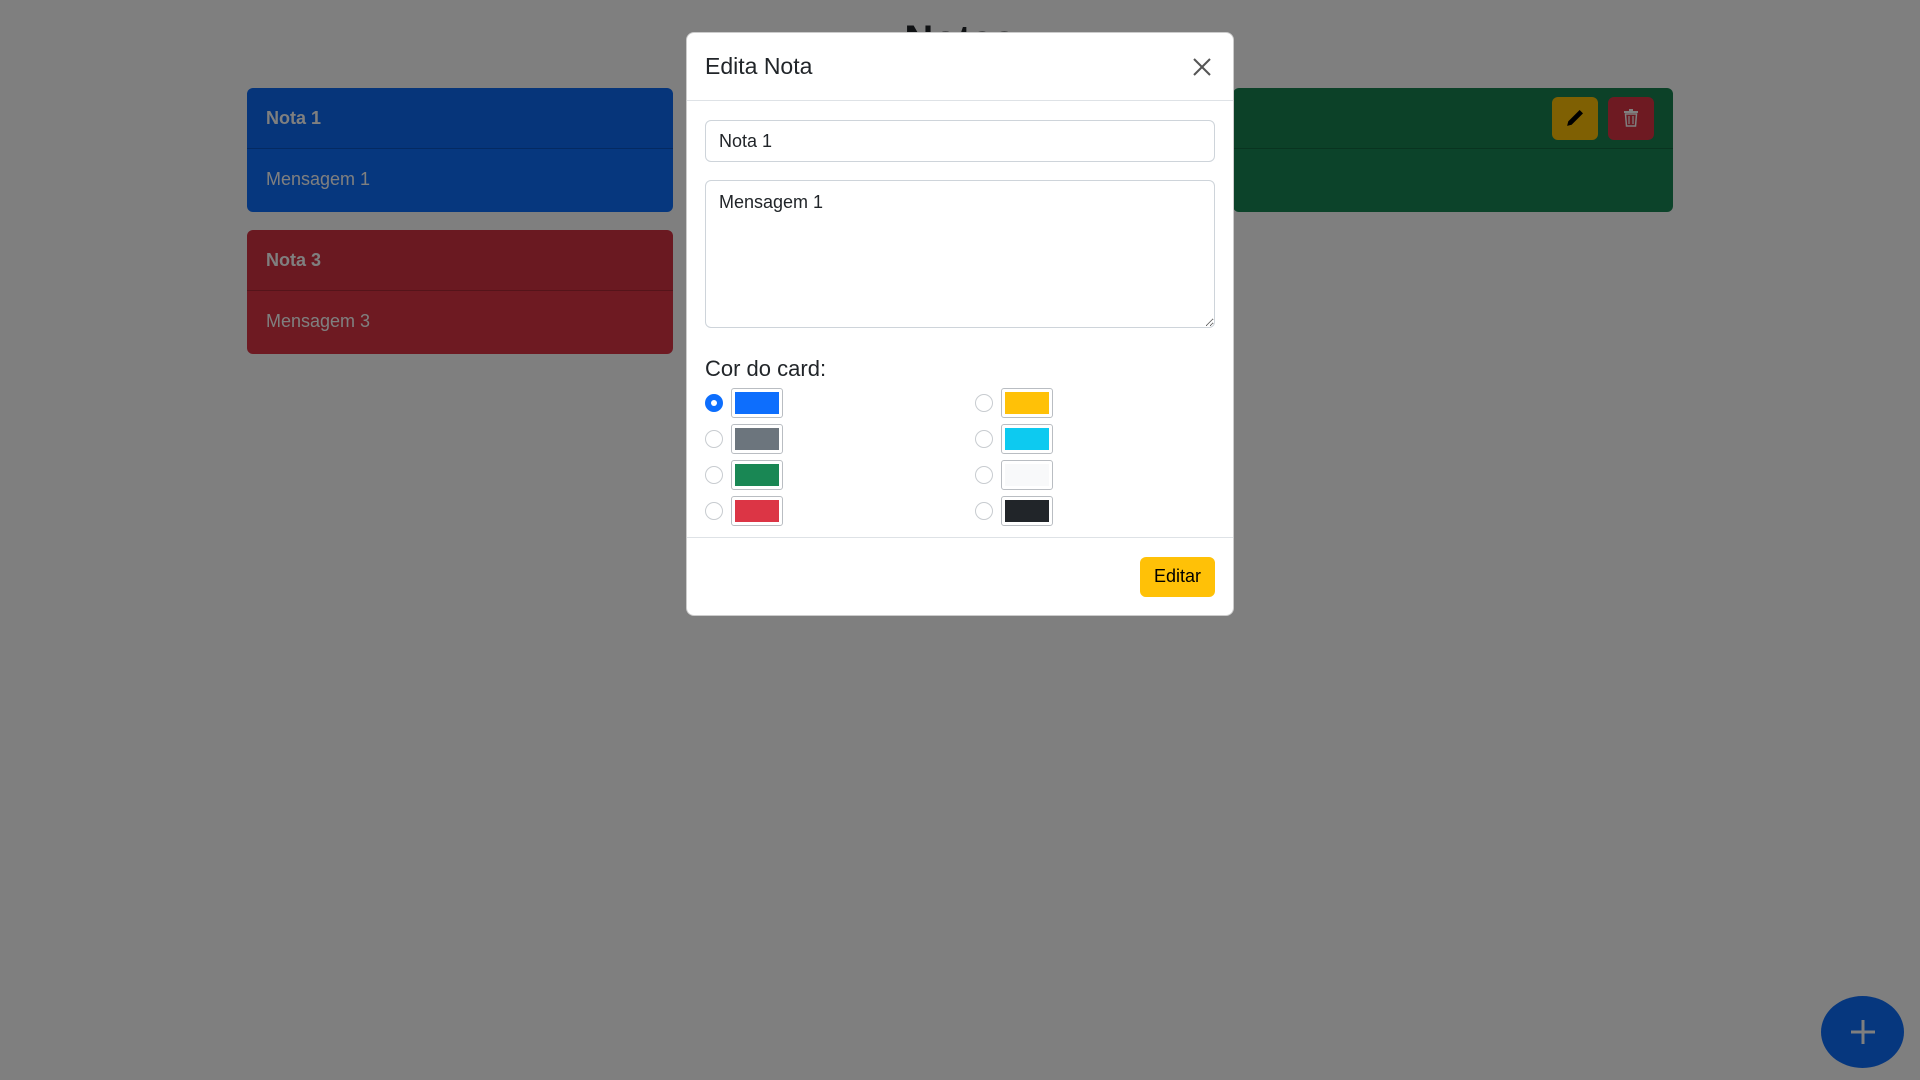 Image resolution: width=1920 pixels, height=1080 pixels. What do you see at coordinates (840, 511) in the screenshot?
I see `color-option-red` at bounding box center [840, 511].